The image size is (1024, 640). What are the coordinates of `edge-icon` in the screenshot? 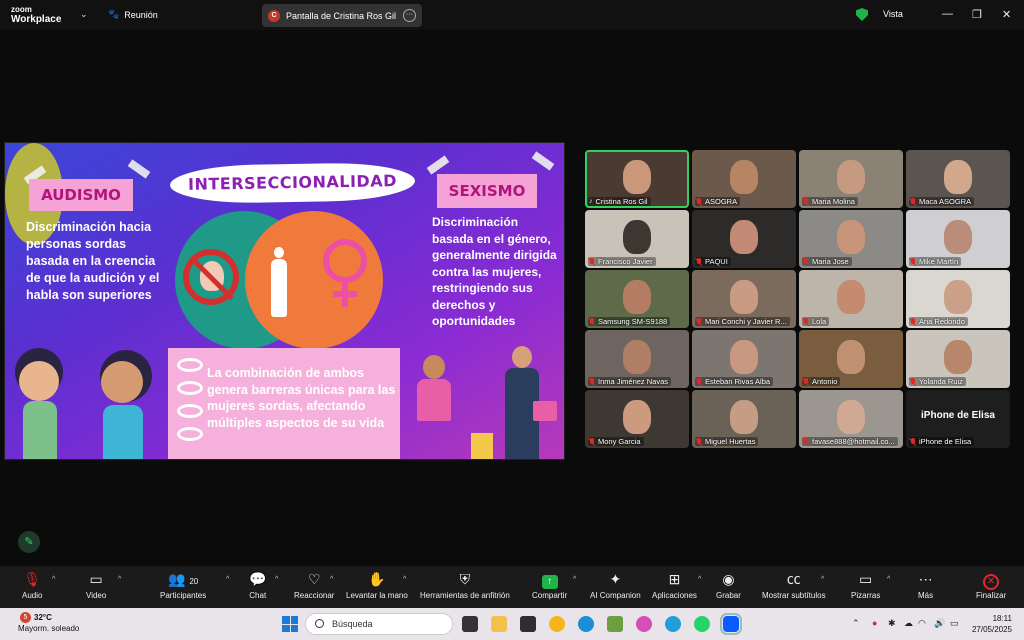 It's located at (586, 624).